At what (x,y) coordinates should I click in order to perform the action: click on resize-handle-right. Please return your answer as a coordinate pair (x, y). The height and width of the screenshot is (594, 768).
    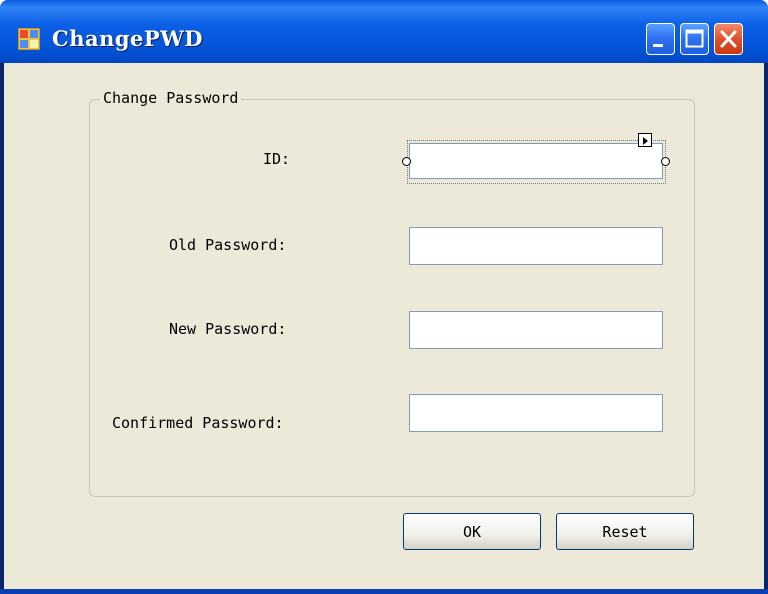
    Looking at the image, I should click on (665, 161).